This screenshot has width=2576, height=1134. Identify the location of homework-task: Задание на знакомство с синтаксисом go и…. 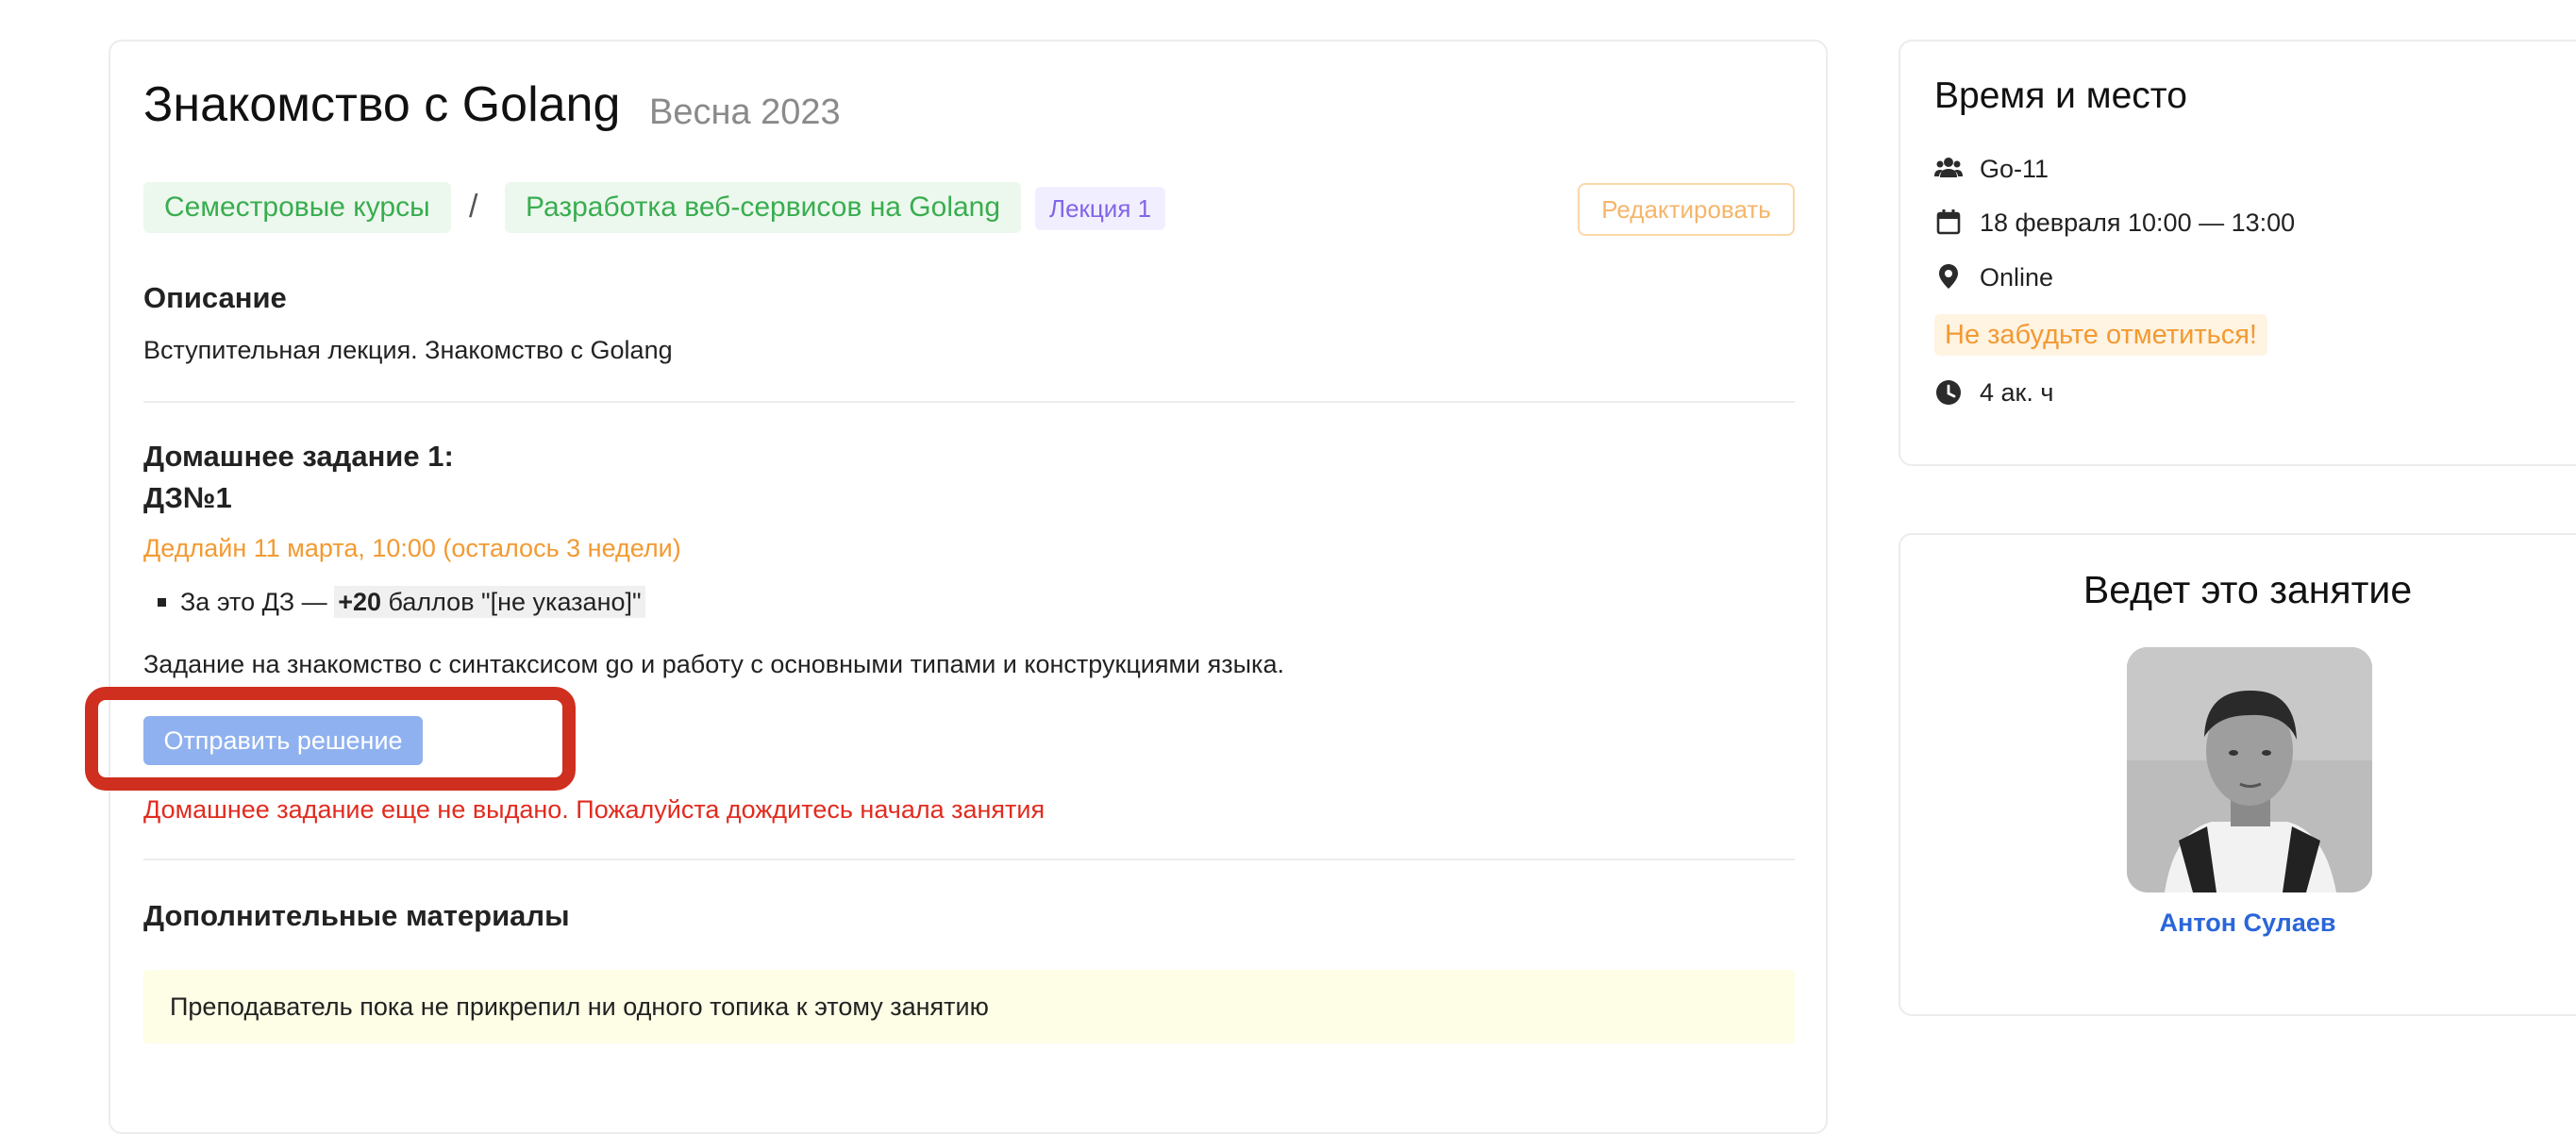
(713, 664).